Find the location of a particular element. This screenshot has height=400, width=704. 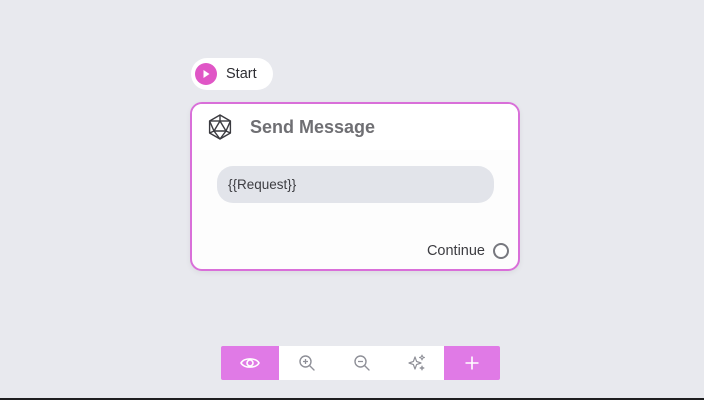

sparkles-icon is located at coordinates (416, 362).